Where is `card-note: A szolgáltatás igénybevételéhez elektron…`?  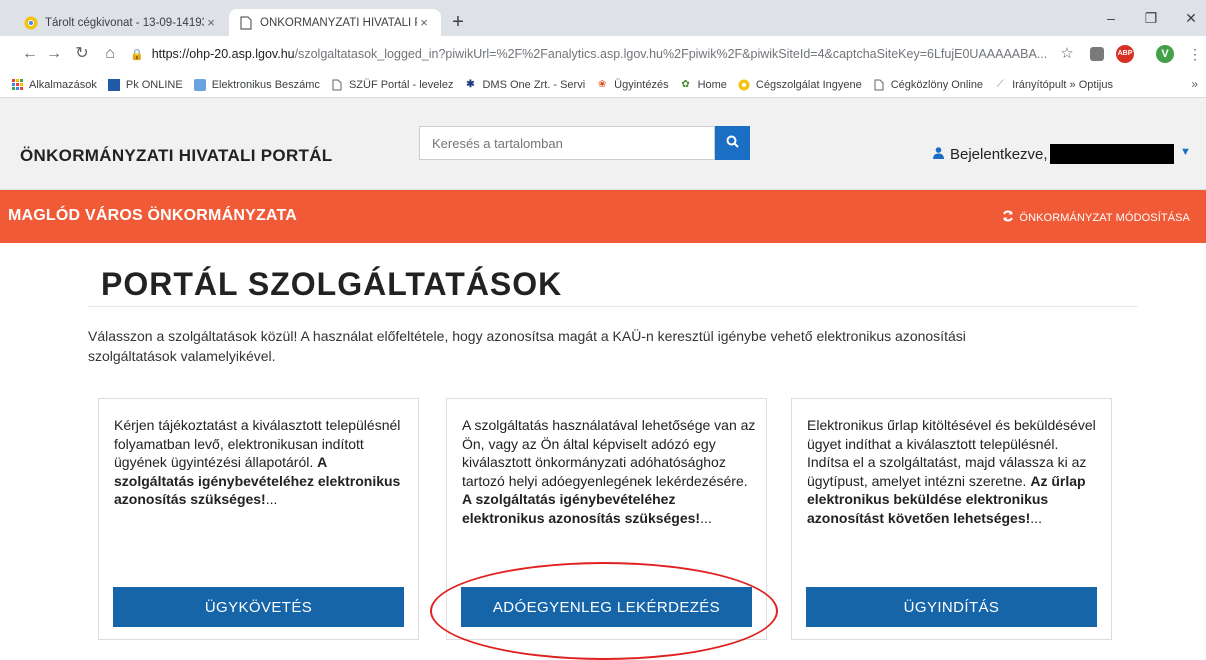 card-note: A szolgáltatás igénybevételéhez elektron… is located at coordinates (581, 508).